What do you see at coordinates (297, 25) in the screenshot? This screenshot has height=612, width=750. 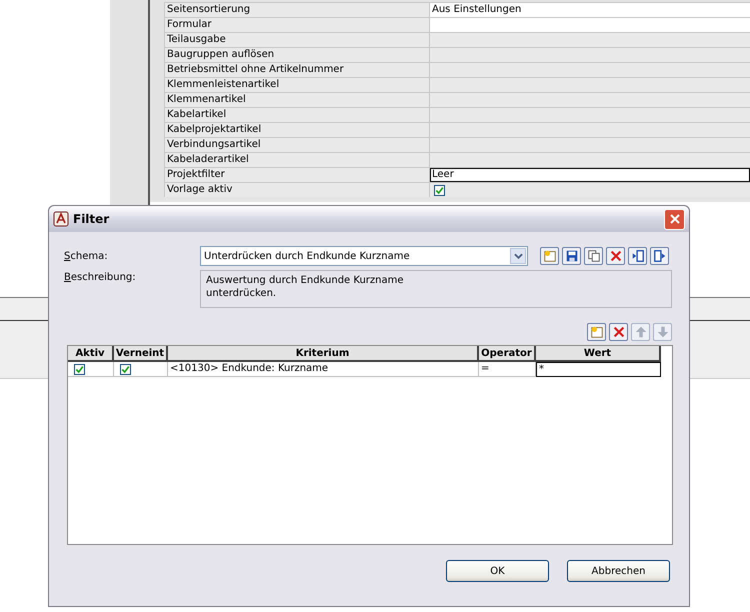 I see `property-name: Formular` at bounding box center [297, 25].